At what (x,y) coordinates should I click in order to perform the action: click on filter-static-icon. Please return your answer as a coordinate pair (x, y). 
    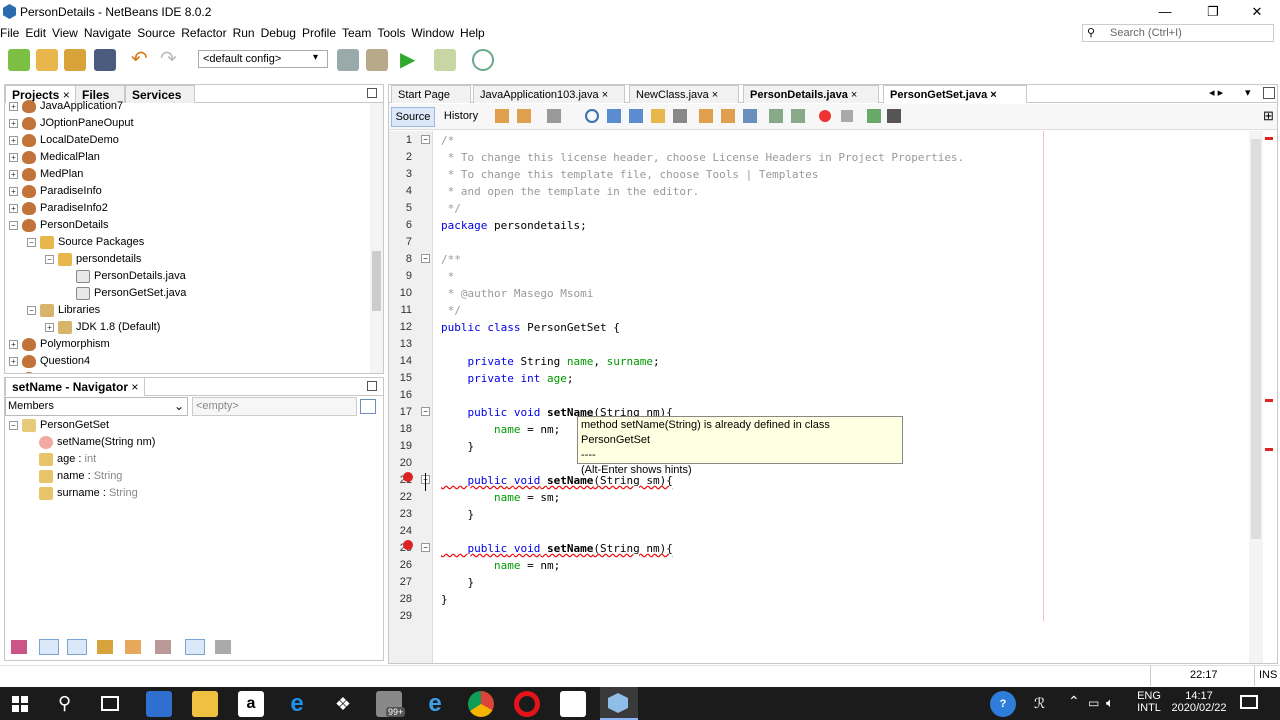
    Looking at the image, I should click on (77, 647).